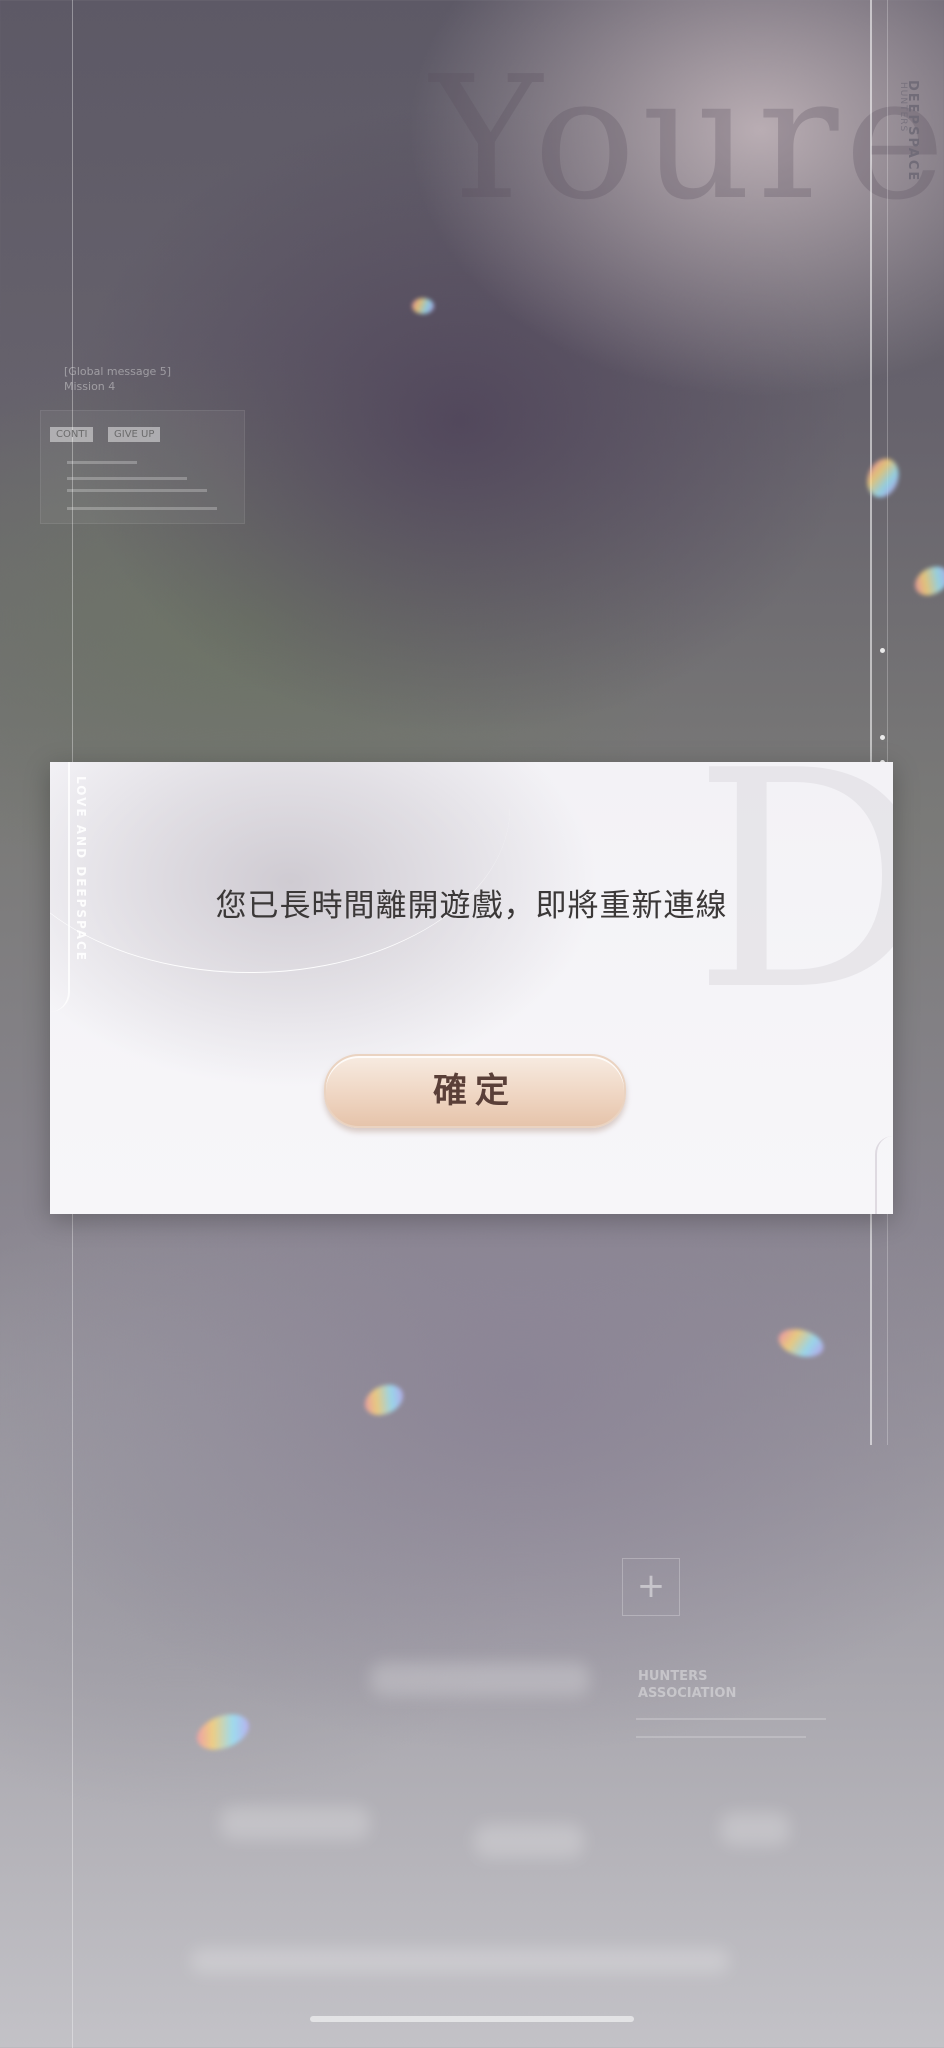 This screenshot has width=944, height=2048. I want to click on dialog-side-text: LOVE AND DEEPSPACE, so click(81, 869).